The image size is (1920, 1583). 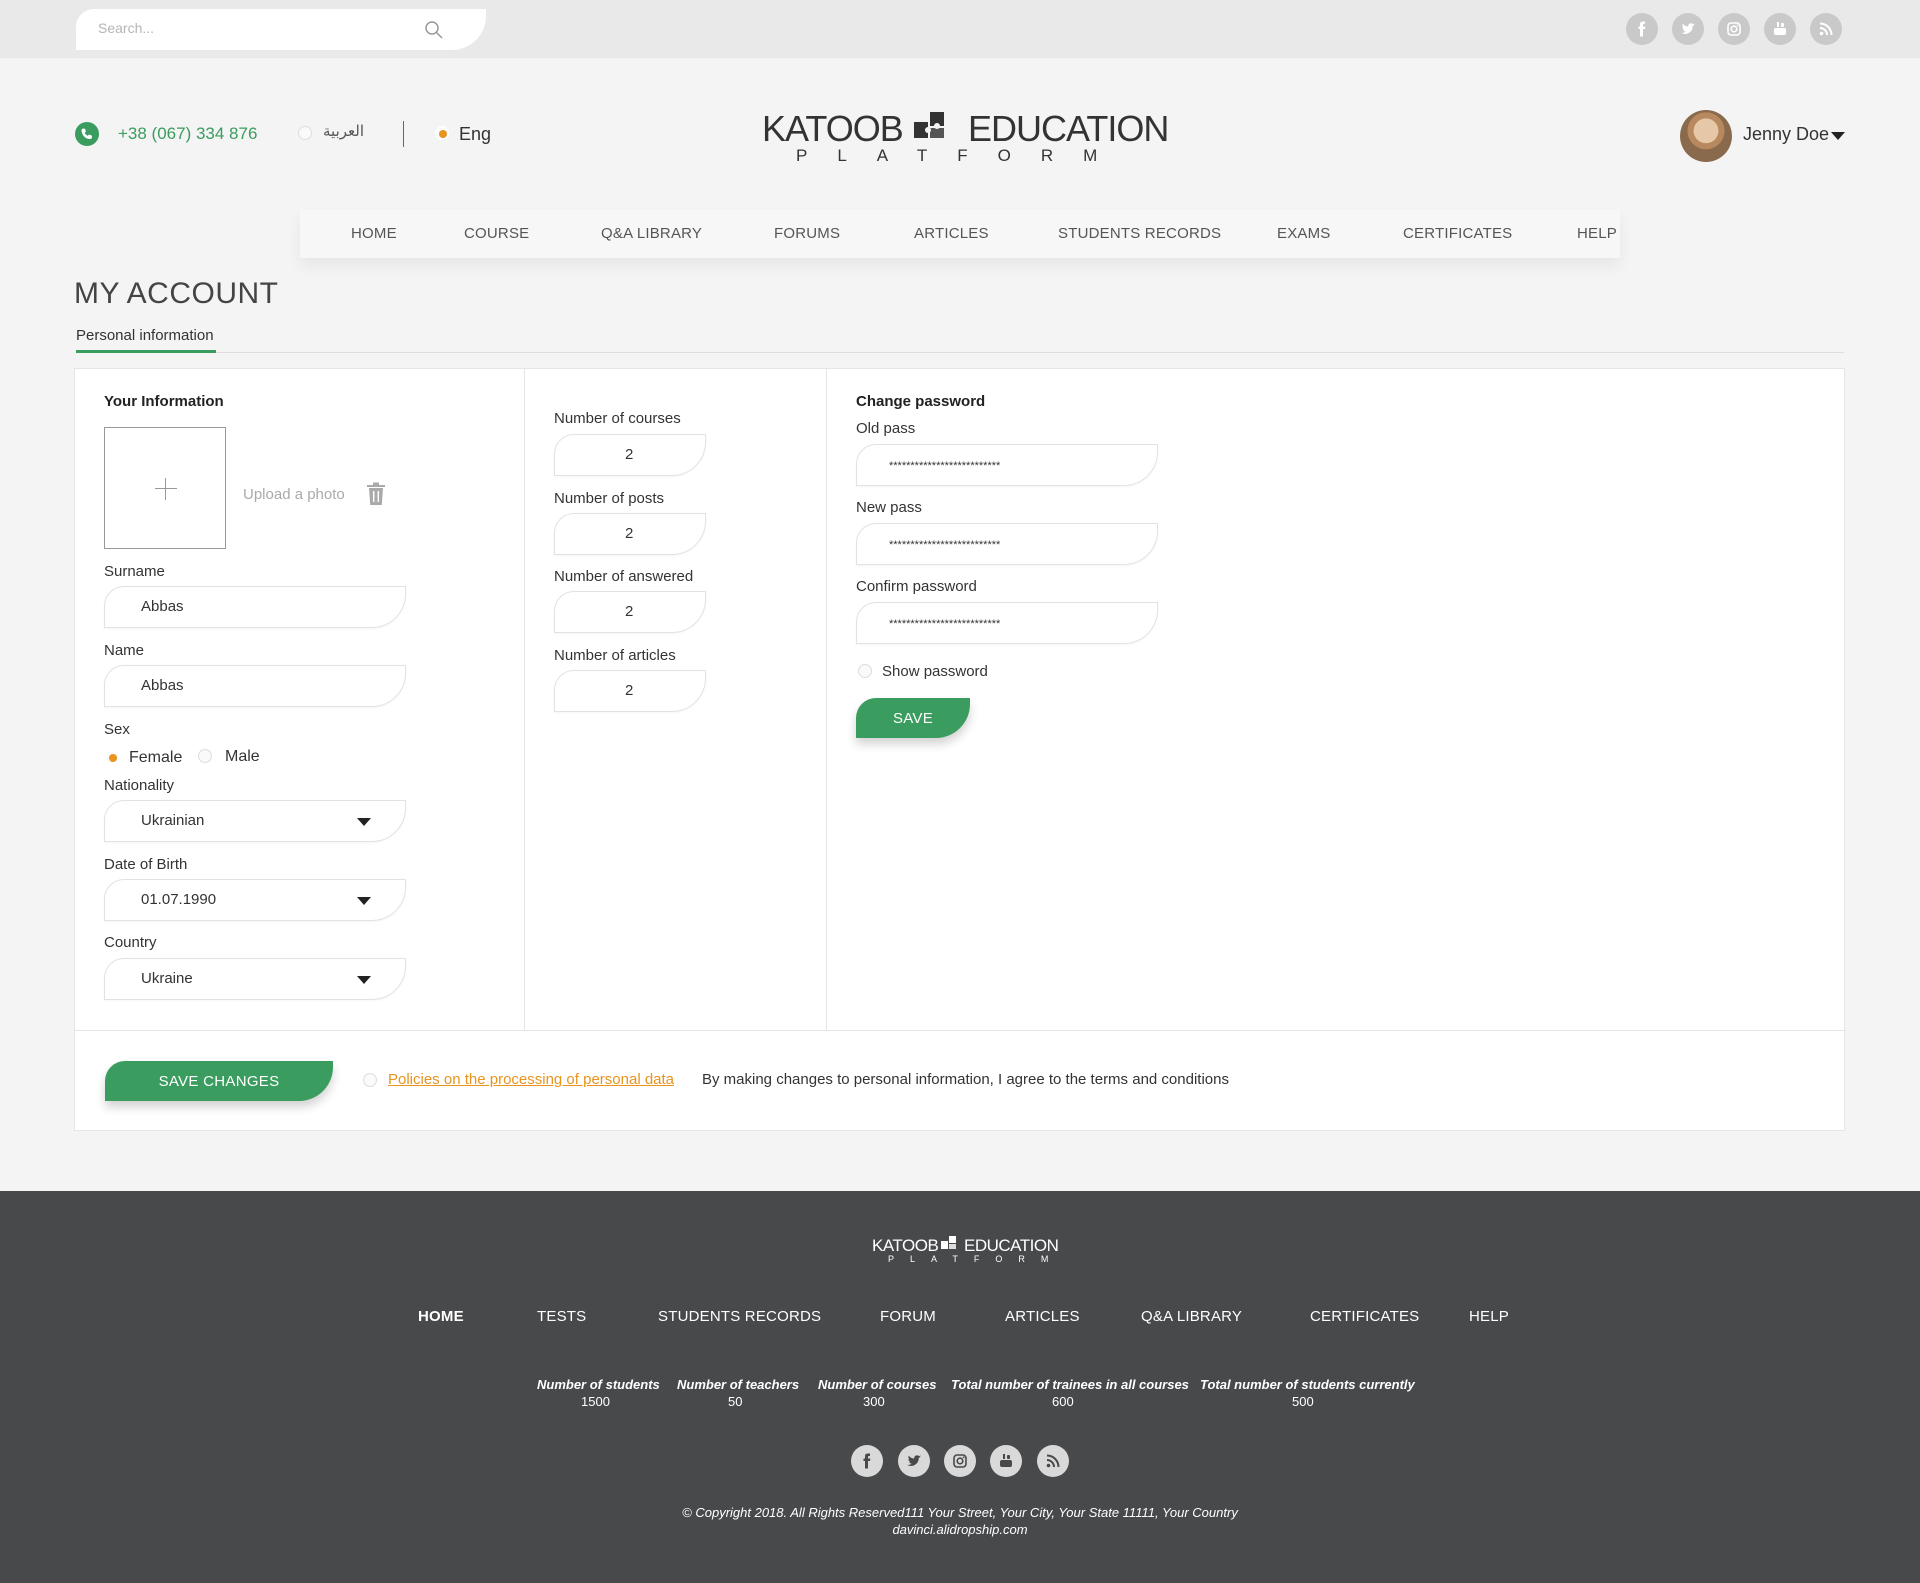 I want to click on name-field: Abbas, so click(x=255, y=686).